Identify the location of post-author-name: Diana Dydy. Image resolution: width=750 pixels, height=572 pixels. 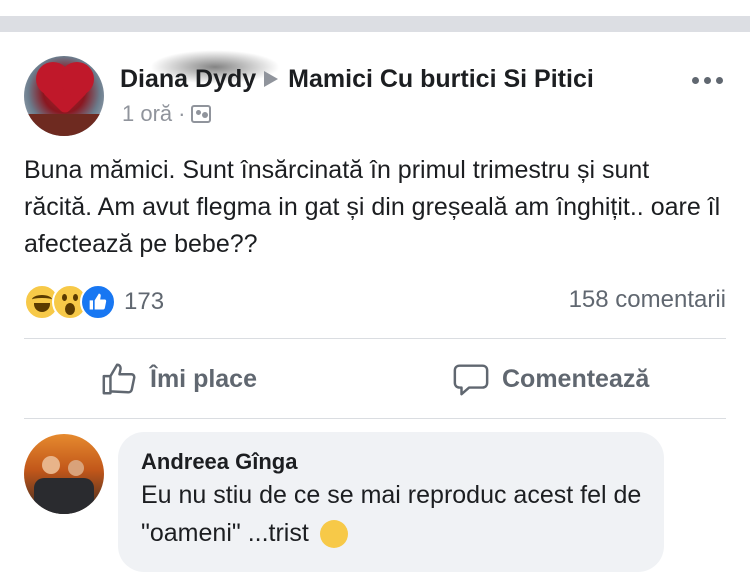
(188, 79).